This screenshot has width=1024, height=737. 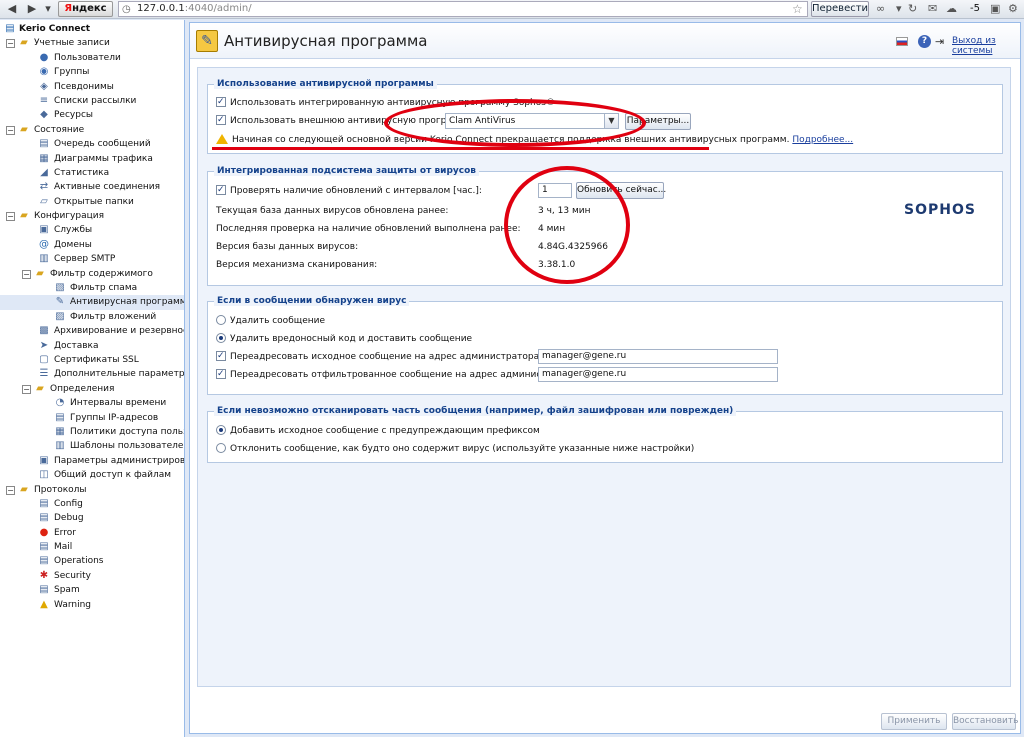 I want to click on extension-icon: ▣, so click(x=995, y=8).